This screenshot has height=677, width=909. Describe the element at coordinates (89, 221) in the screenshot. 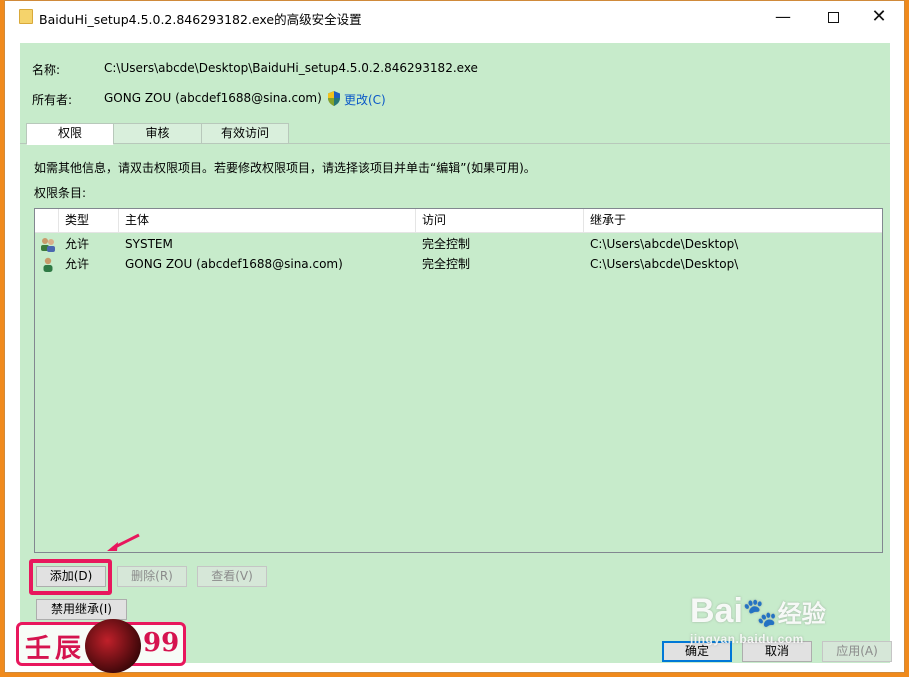

I see `col-type-header: 类型` at that location.